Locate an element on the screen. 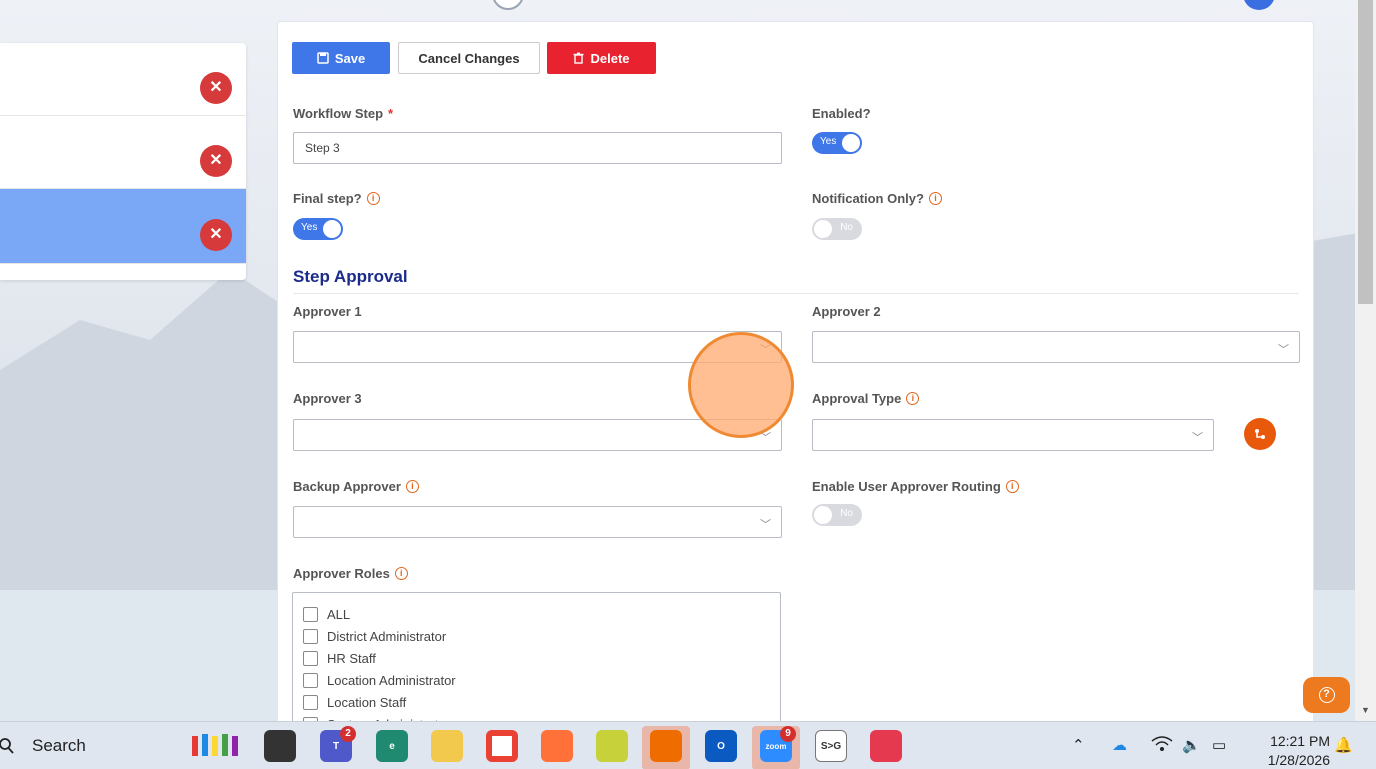 This screenshot has height=769, width=1376. user-avatar is located at coordinates (1259, 5).